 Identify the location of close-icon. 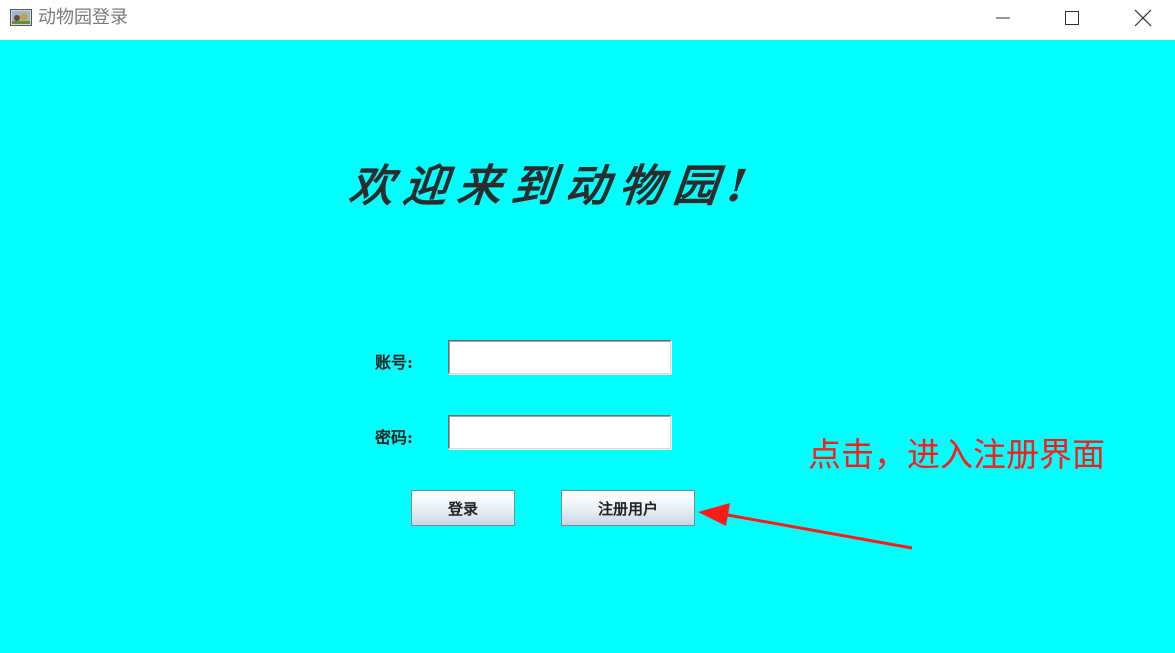
(1143, 18).